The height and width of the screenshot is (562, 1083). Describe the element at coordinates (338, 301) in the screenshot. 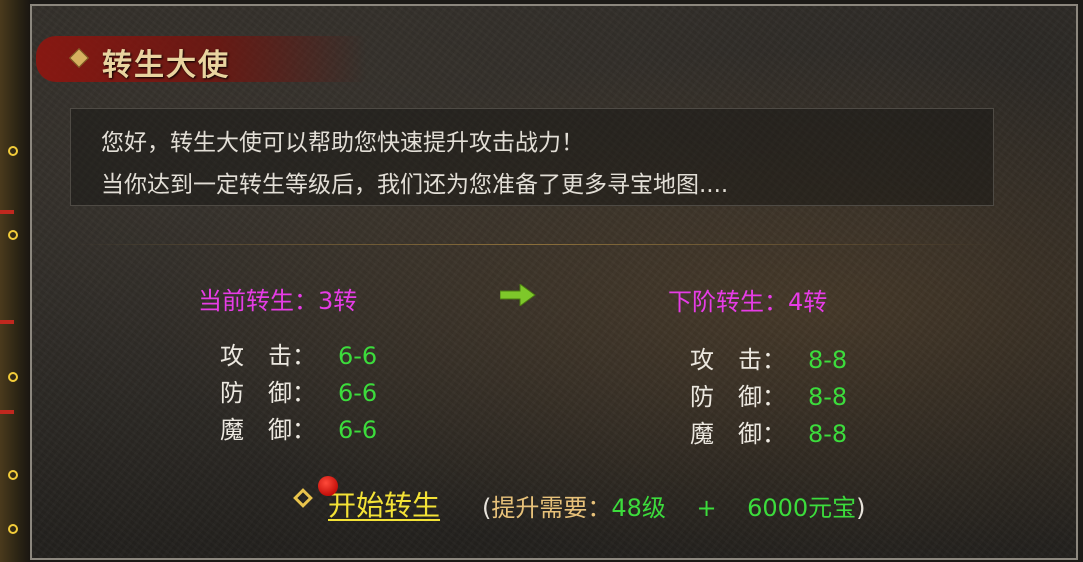

I see `current-stage-value: 3转` at that location.